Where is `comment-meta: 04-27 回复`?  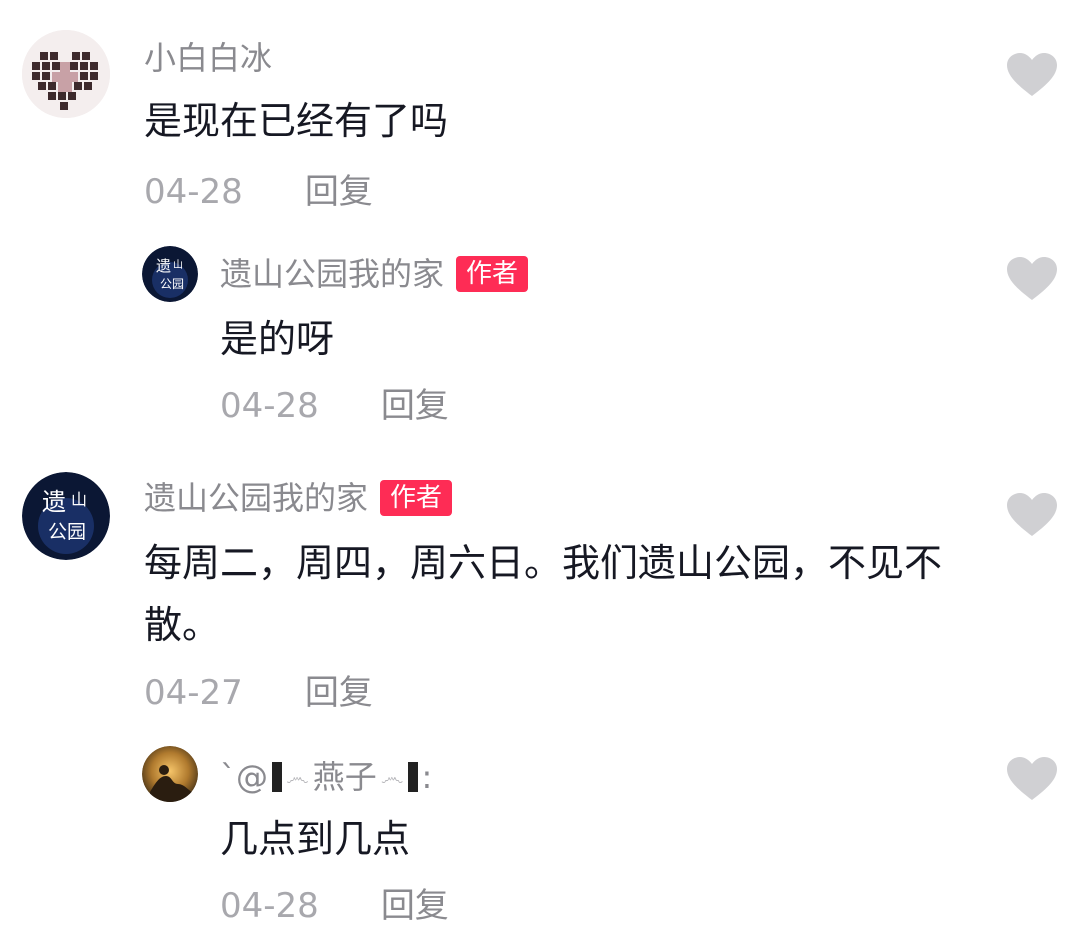 comment-meta: 04-27 回复 is located at coordinates (258, 693).